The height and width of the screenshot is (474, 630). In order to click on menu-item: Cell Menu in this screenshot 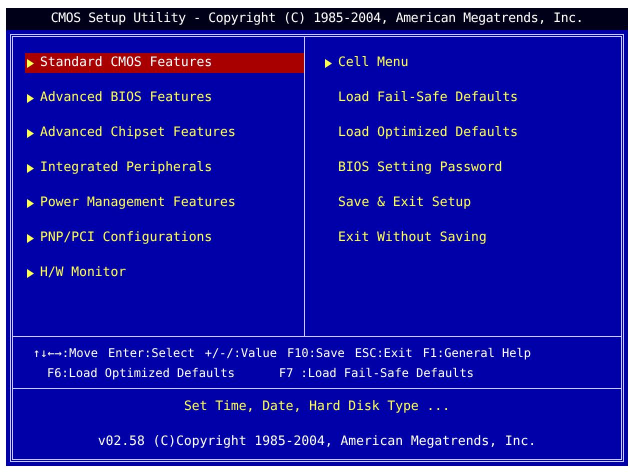, I will do `click(472, 63)`.